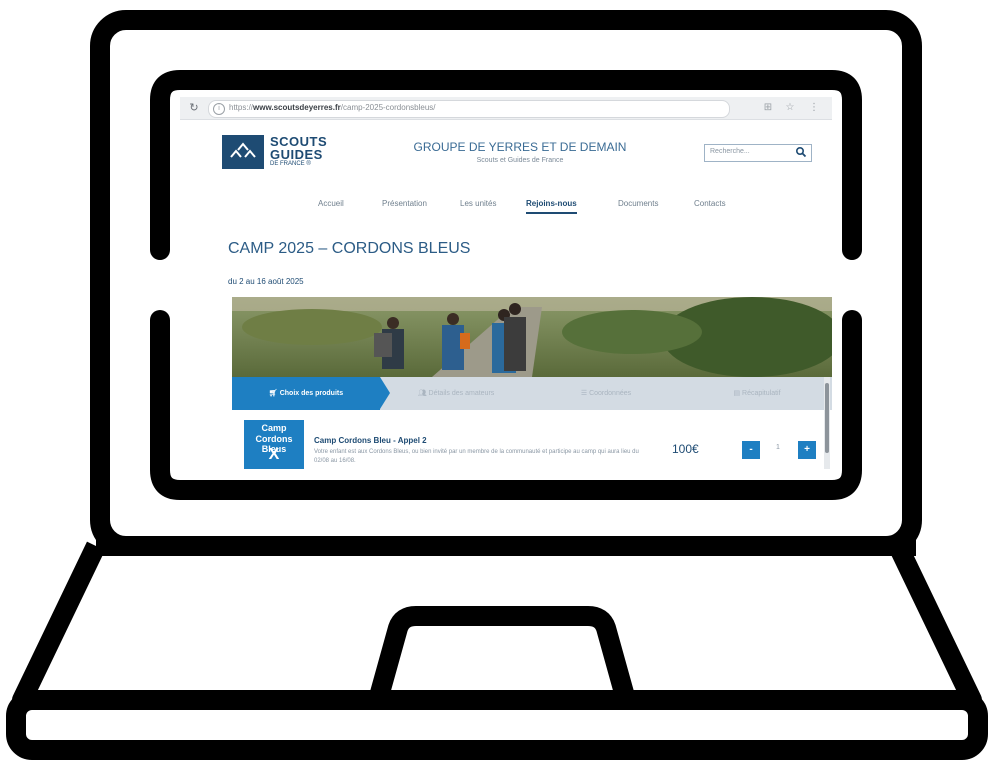 This screenshot has height=768, width=994. I want to click on step-recapitulatif: ▤ Récapitulatif, so click(757, 393).